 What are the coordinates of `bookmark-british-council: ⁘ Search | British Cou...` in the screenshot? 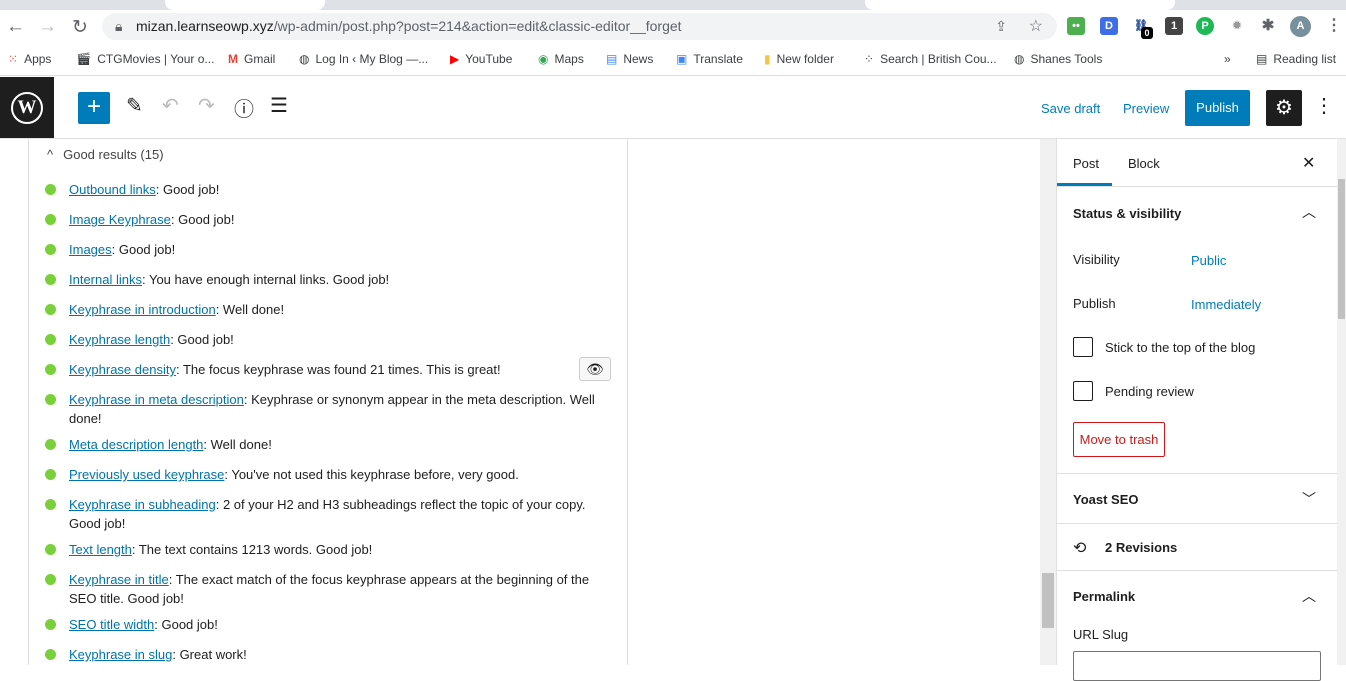 It's located at (930, 59).